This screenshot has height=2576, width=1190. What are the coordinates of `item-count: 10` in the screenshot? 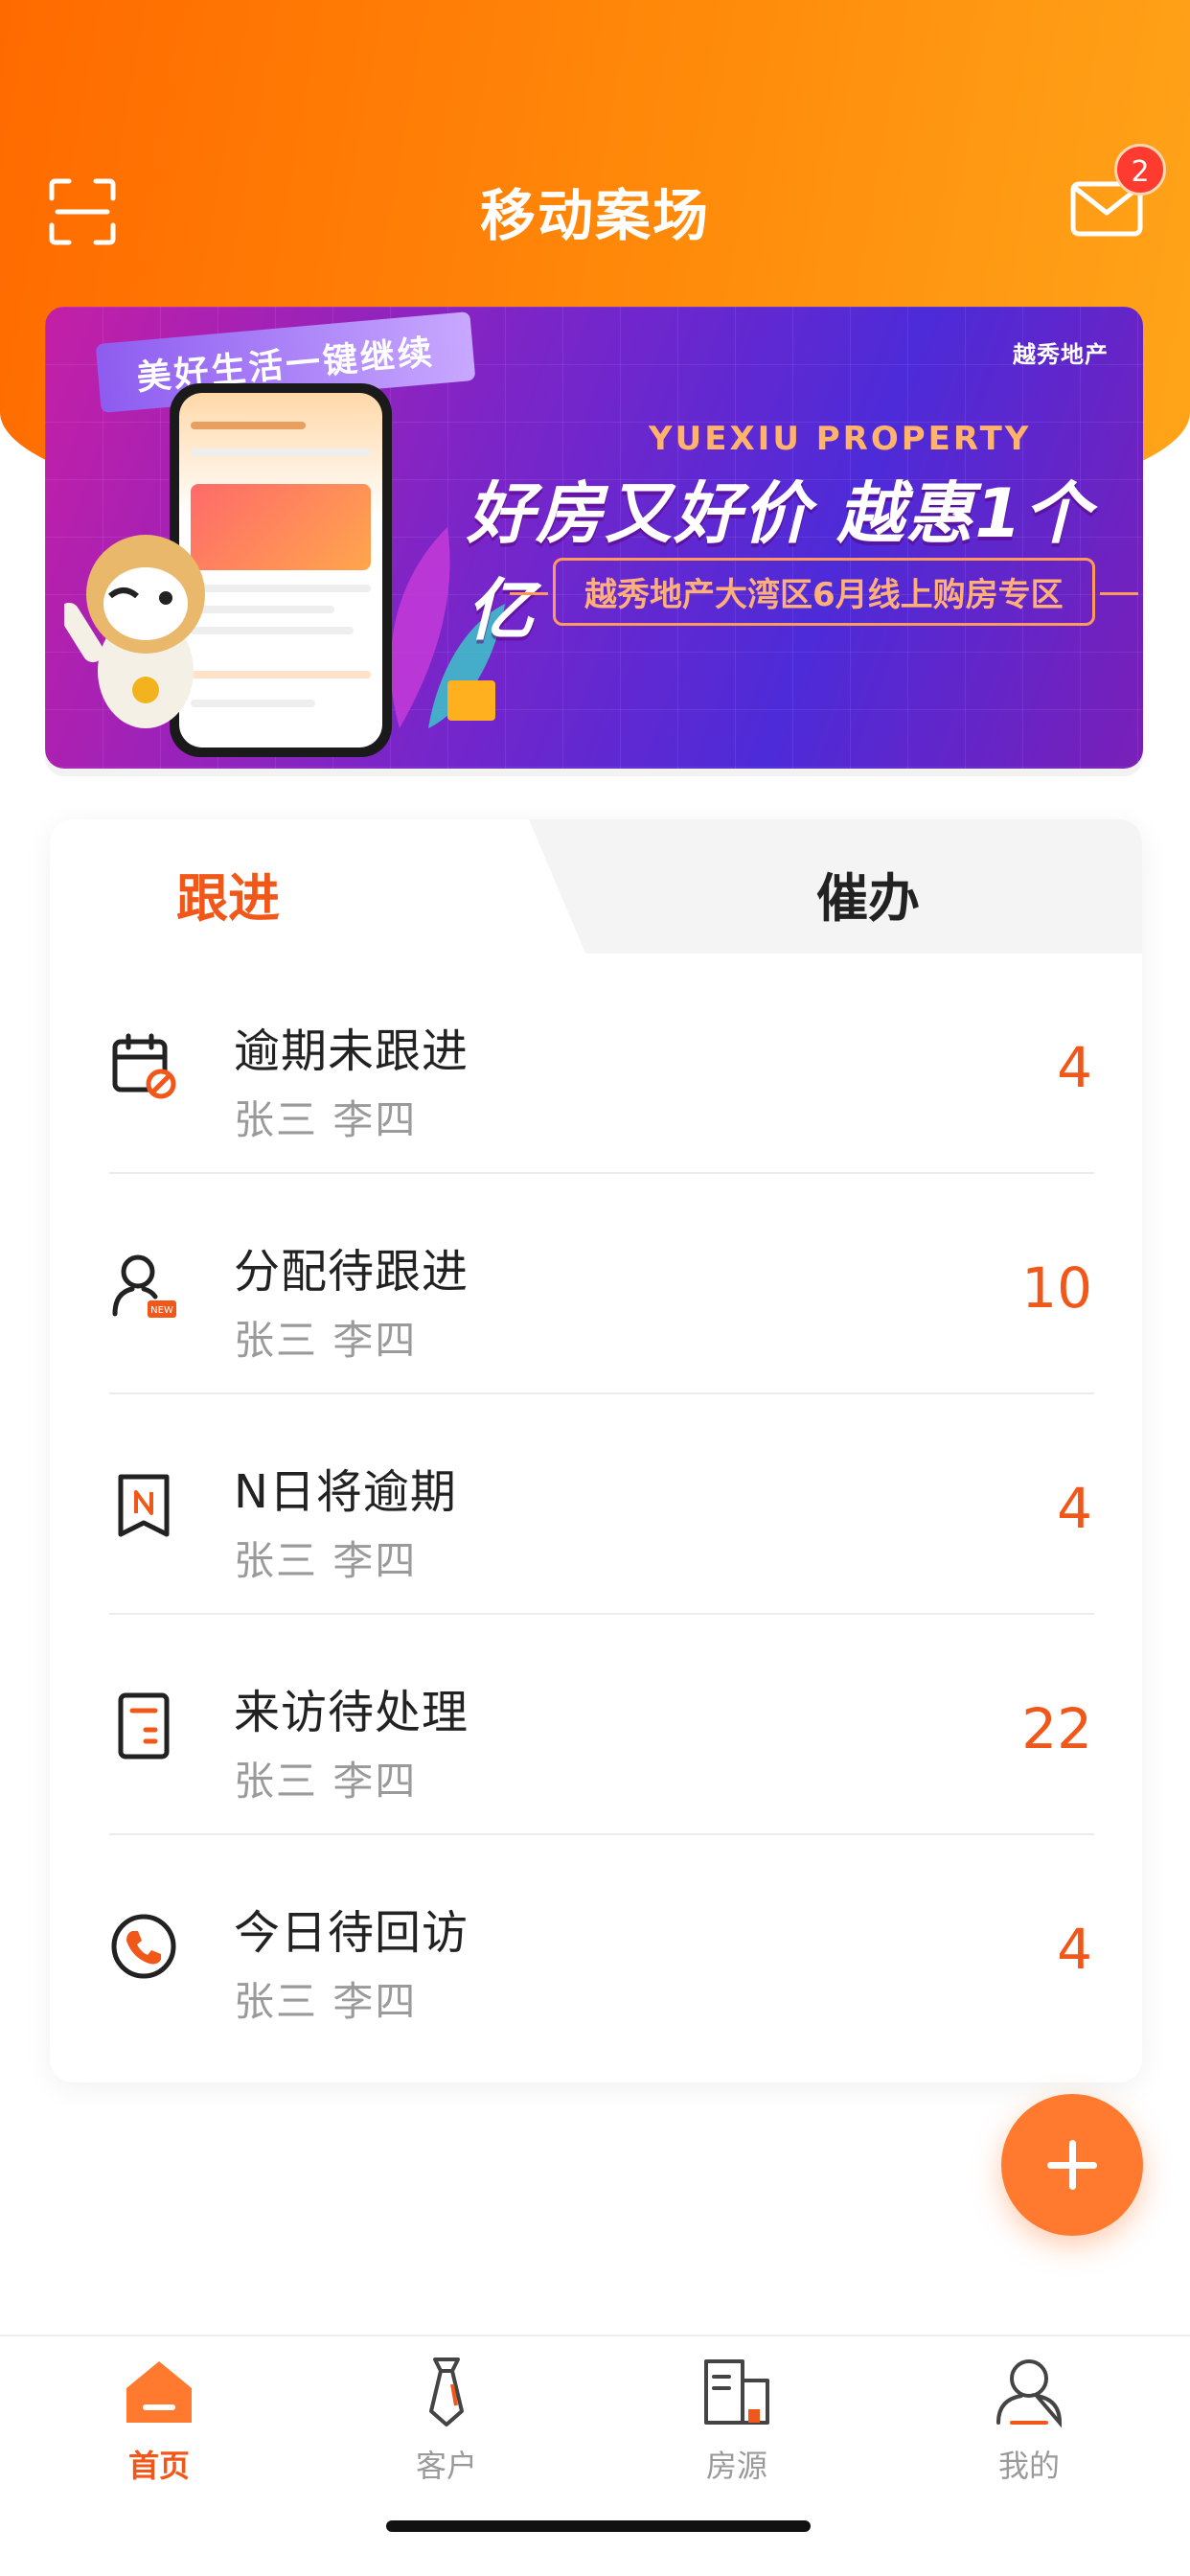 It's located at (1057, 1288).